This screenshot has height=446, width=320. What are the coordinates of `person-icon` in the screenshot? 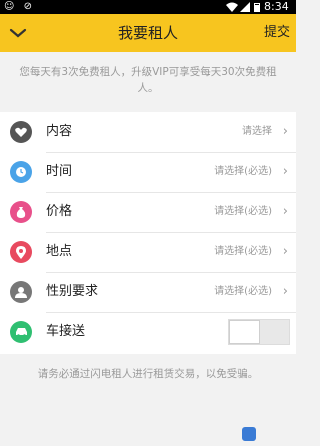 It's located at (21, 292).